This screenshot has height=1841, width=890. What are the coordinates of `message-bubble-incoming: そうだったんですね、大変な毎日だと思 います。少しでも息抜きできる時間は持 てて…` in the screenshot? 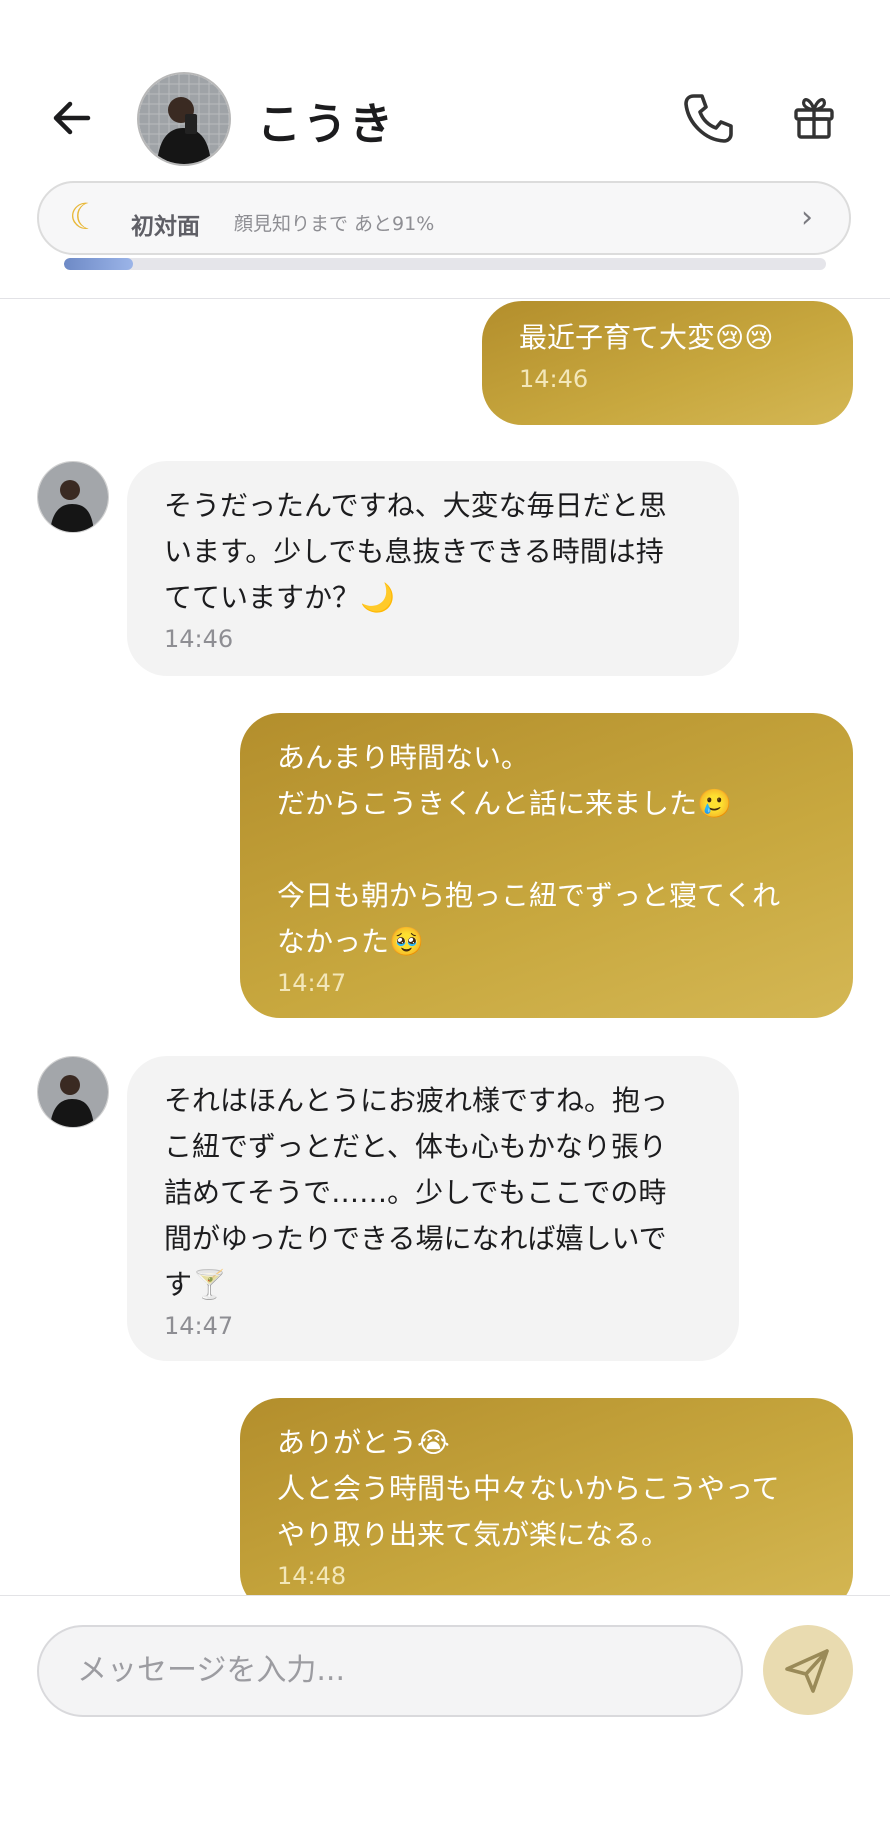 It's located at (433, 568).